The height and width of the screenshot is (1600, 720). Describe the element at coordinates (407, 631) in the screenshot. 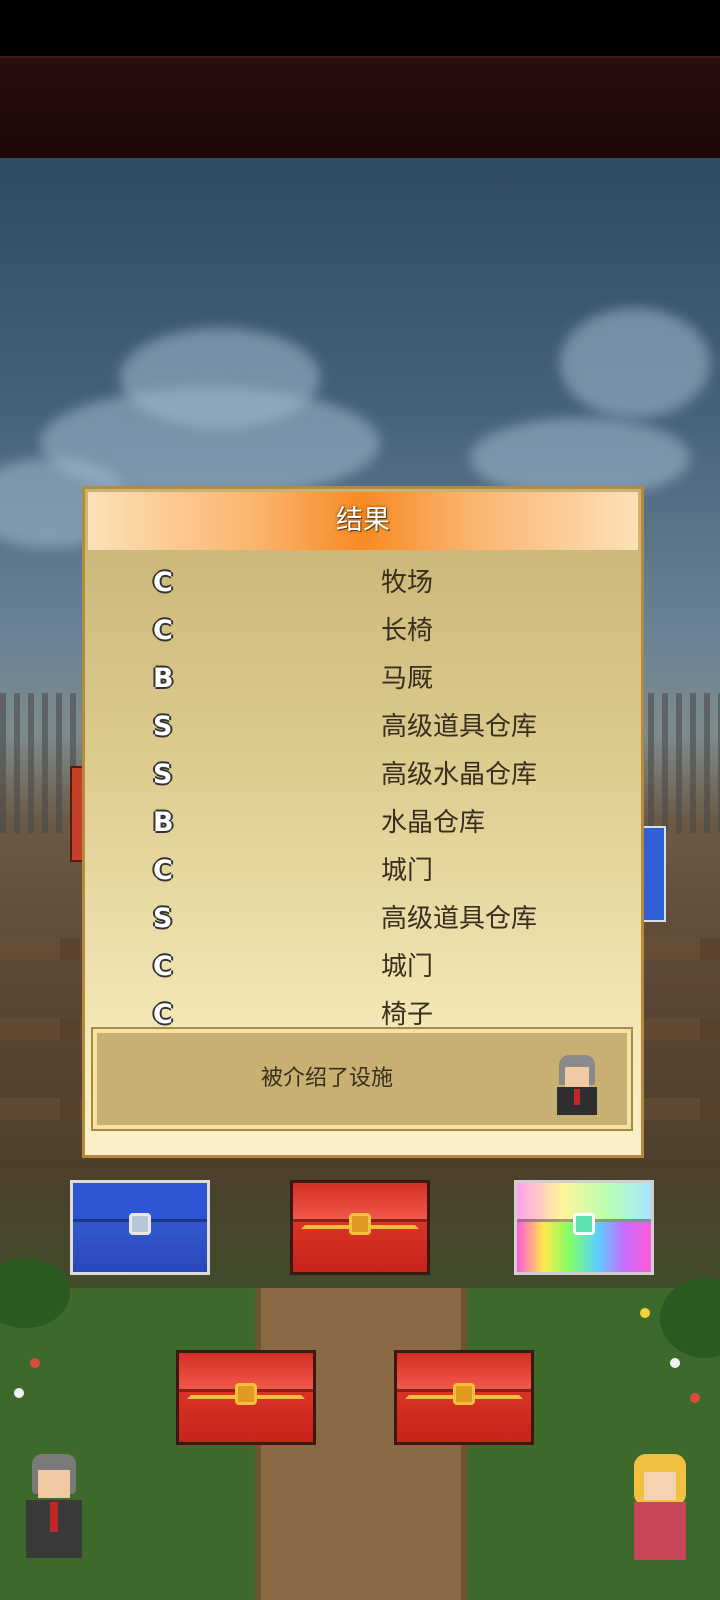

I see `facility-name: 长椅` at that location.